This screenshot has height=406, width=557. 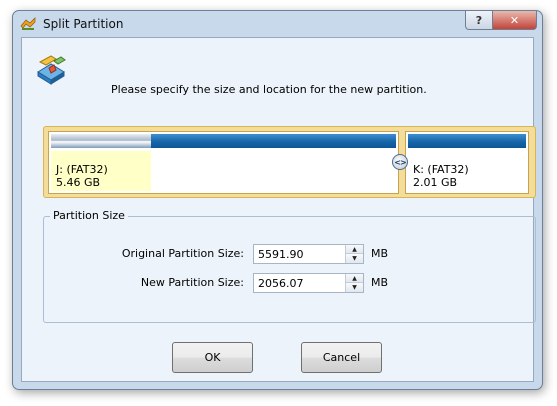 I want to click on partition-size-label: 2.01 GB, so click(x=435, y=182).